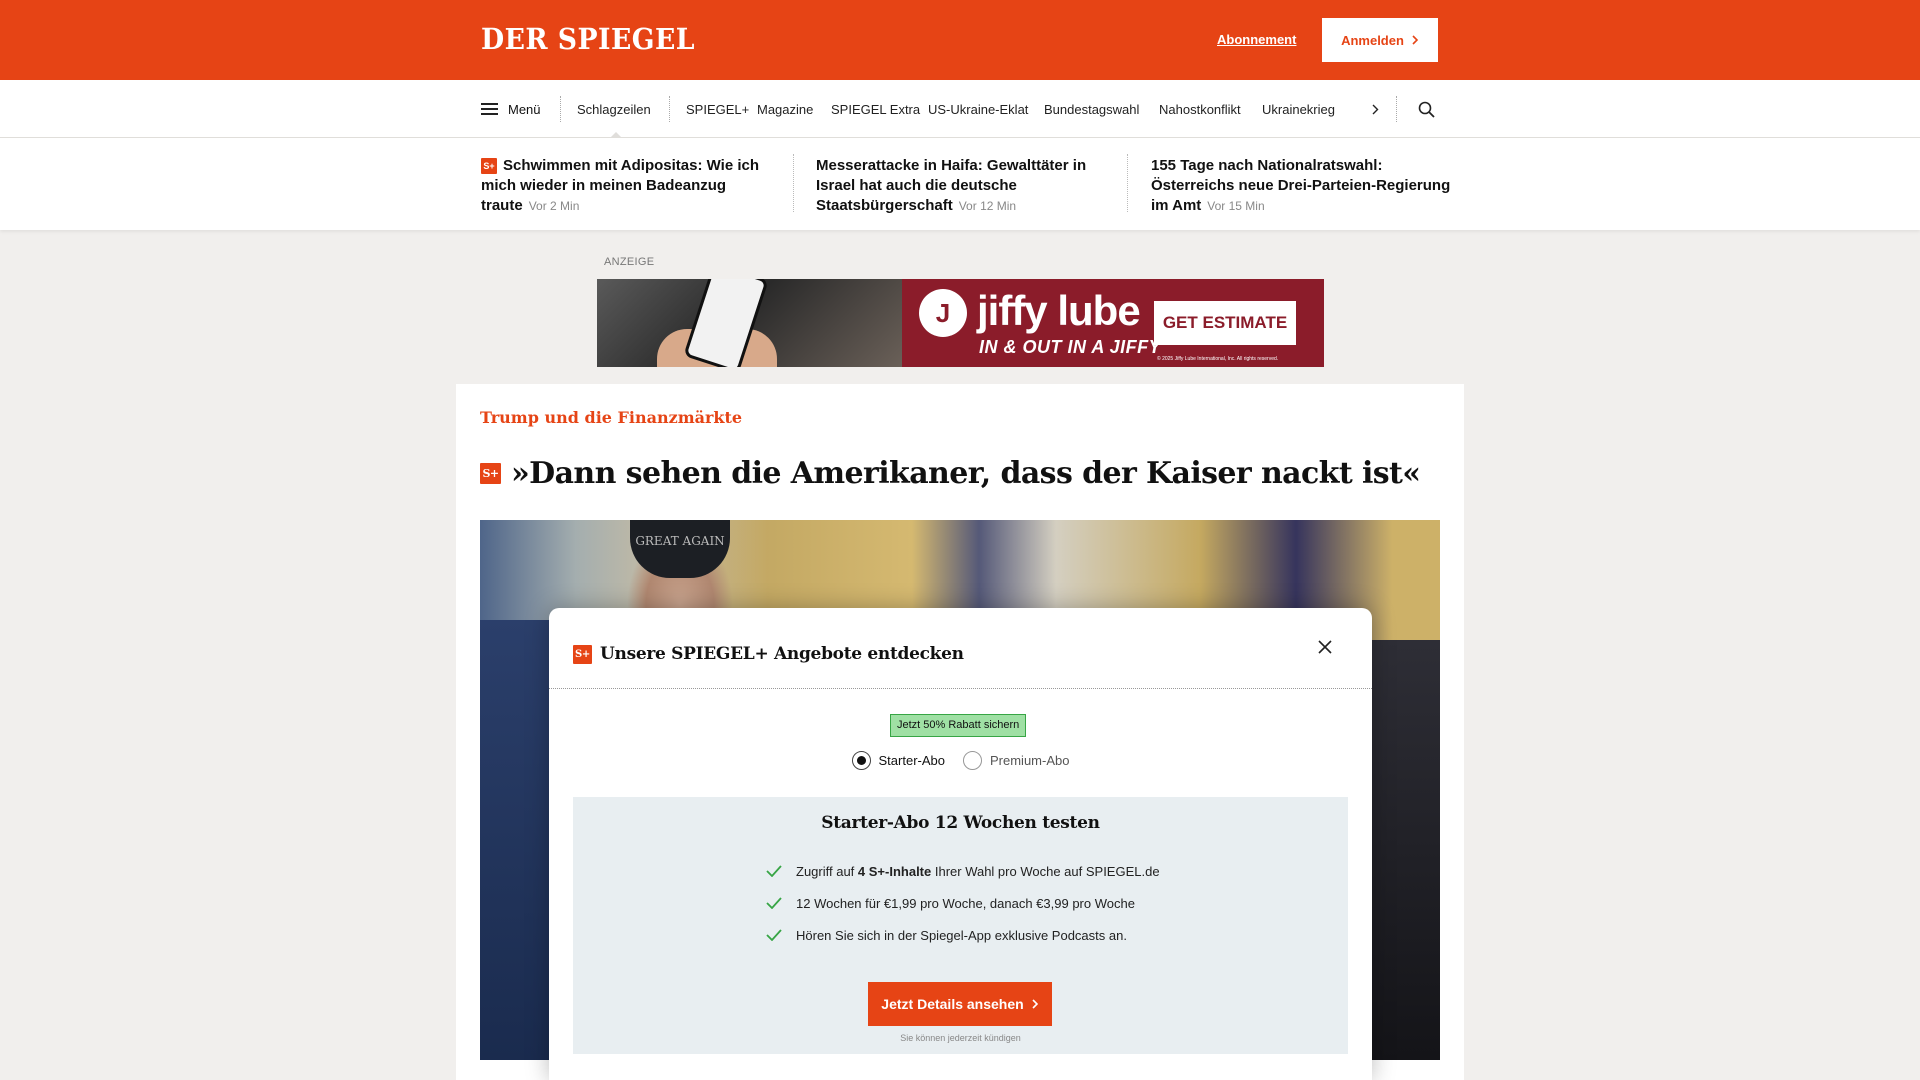  Describe the element at coordinates (1236, 206) in the screenshot. I see `headline-time: Vor 15 Min` at that location.